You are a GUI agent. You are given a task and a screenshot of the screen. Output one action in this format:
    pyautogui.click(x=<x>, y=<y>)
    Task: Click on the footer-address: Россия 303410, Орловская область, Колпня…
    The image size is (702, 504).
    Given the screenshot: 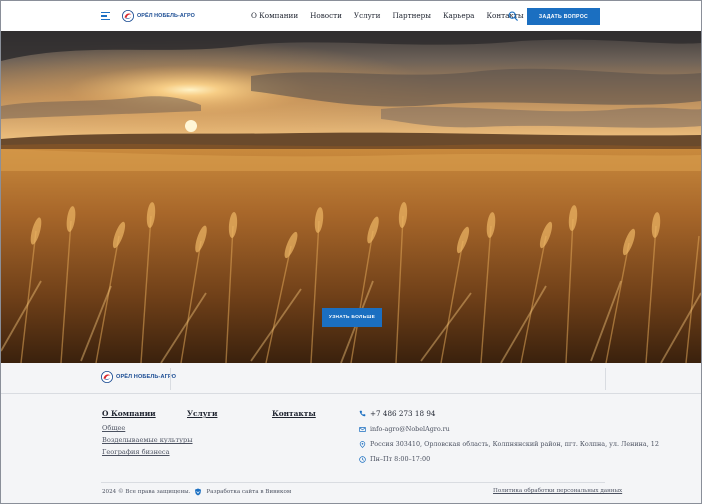 What is the action you would take?
    pyautogui.click(x=509, y=444)
    